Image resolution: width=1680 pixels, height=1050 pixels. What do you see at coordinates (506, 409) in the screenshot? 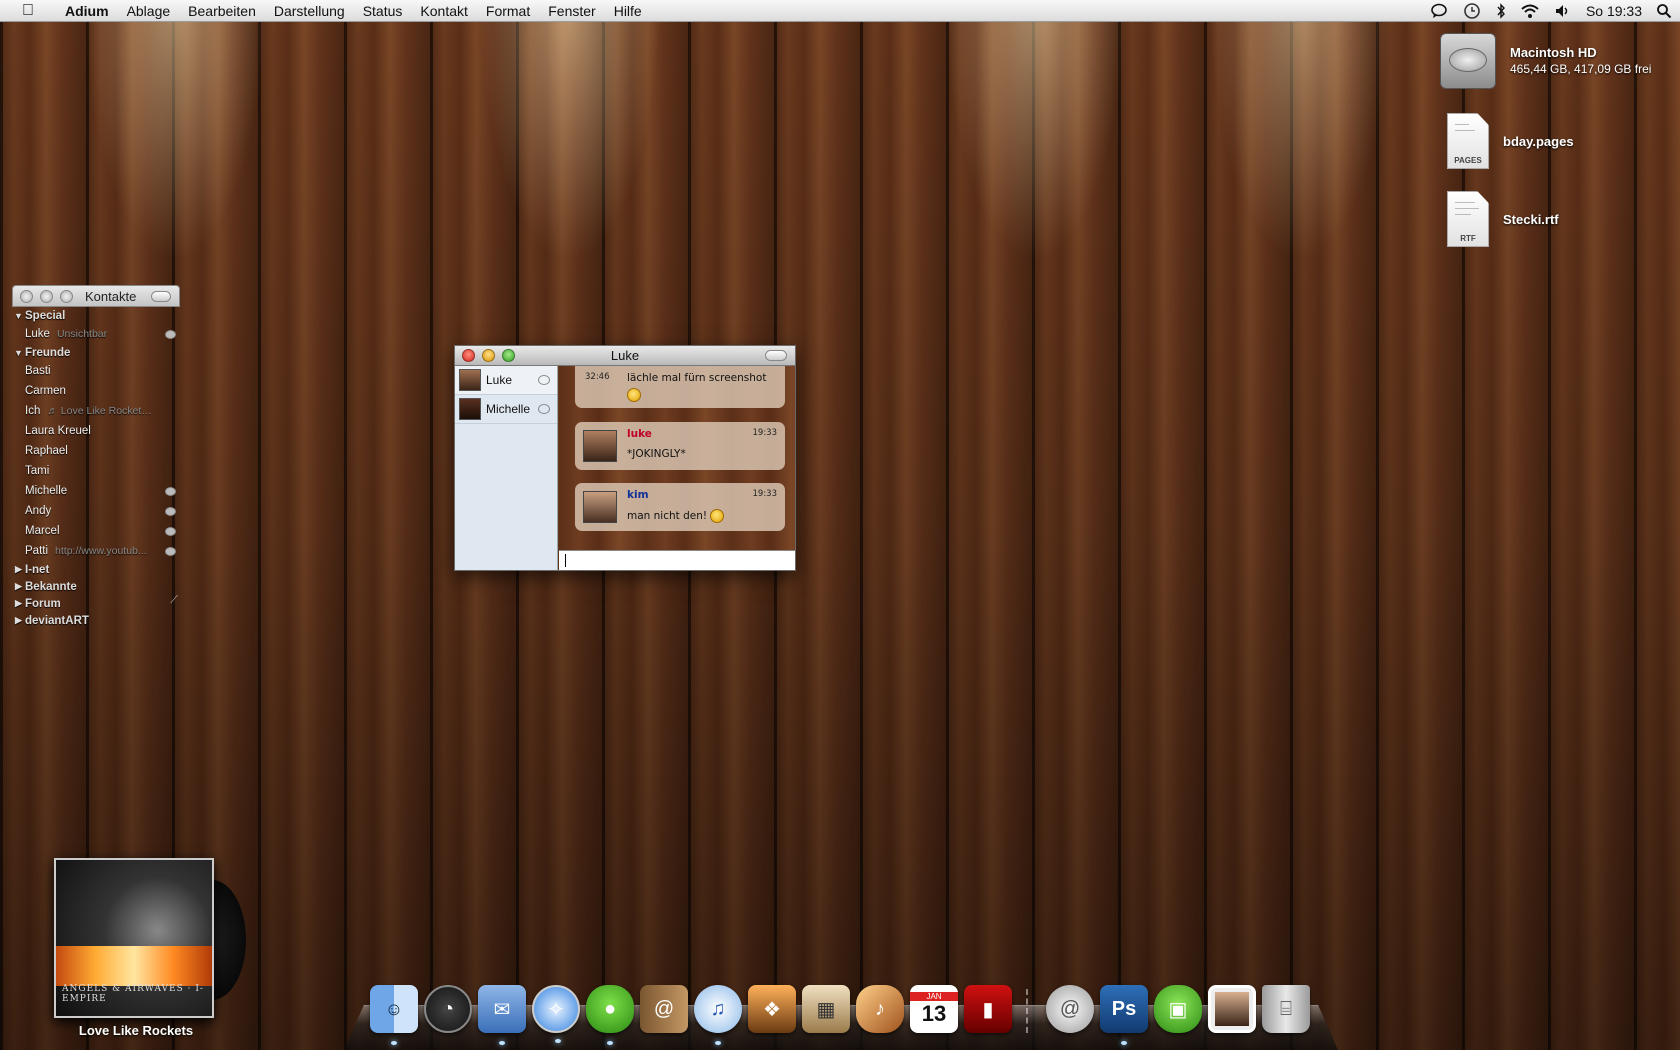
I see `chat-tab-michelle: Michelle` at bounding box center [506, 409].